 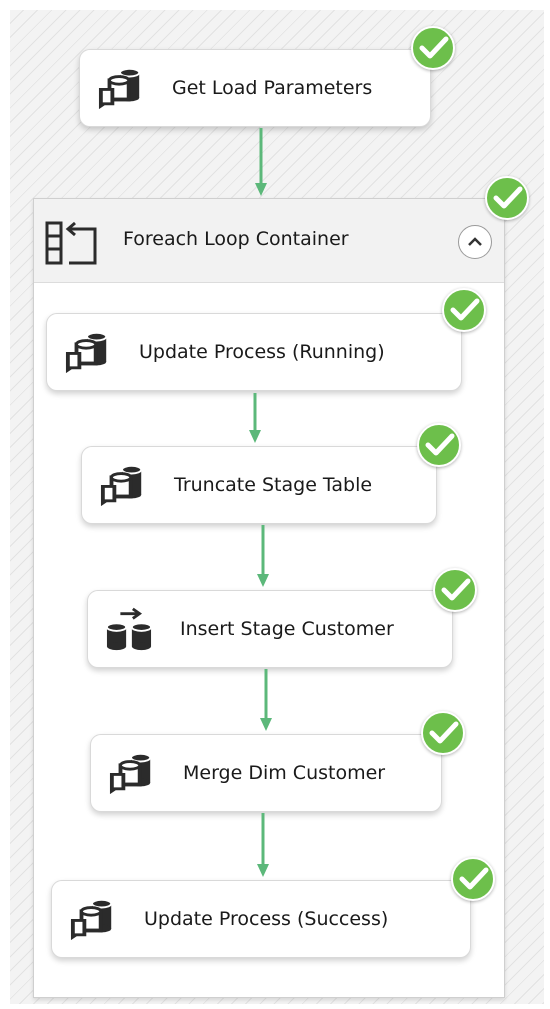 I want to click on task-label: Get Load Parameters, so click(x=272, y=88).